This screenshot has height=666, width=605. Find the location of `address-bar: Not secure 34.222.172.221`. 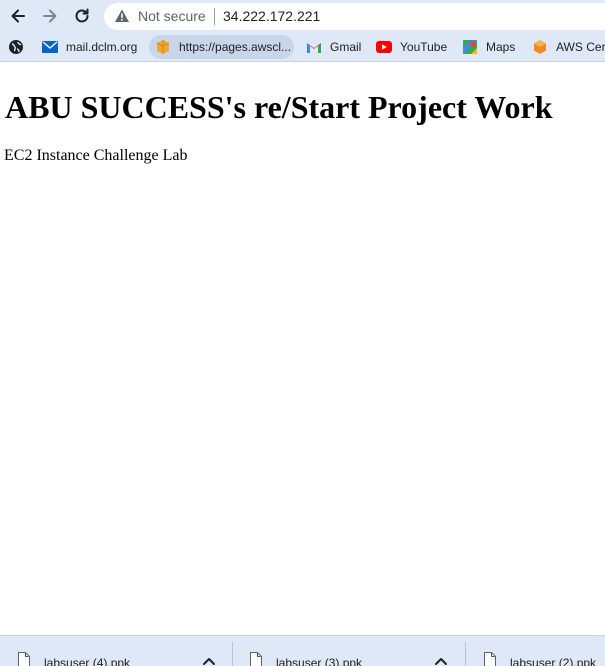

address-bar: Not secure 34.222.172.221 is located at coordinates (354, 16).